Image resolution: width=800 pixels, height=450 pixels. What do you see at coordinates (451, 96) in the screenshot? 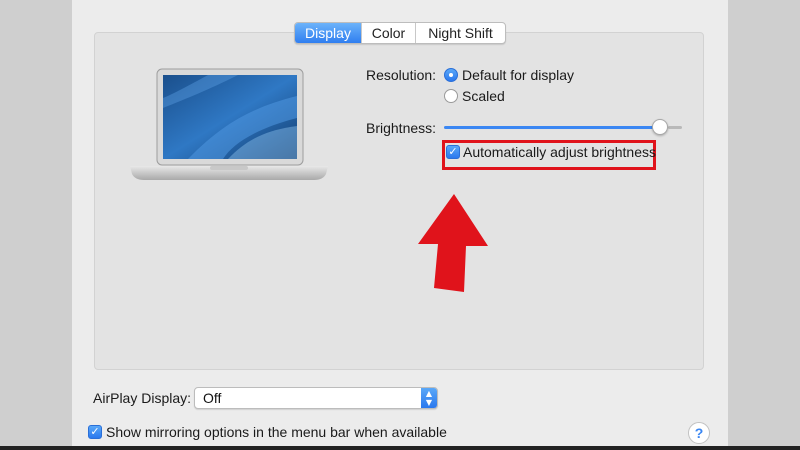
I see `radio-scaled` at bounding box center [451, 96].